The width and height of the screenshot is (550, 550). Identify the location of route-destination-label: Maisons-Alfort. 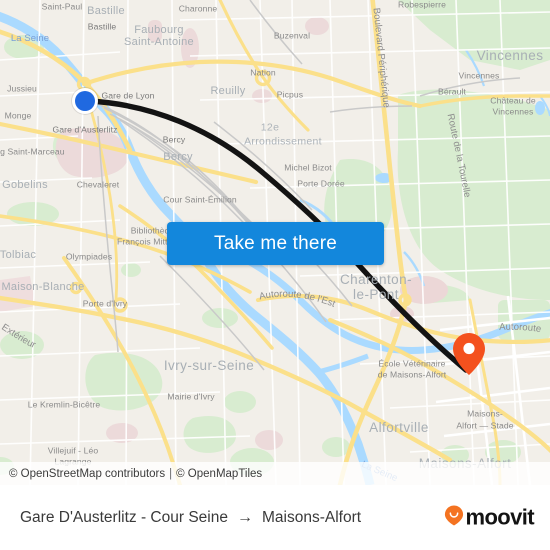
(311, 517).